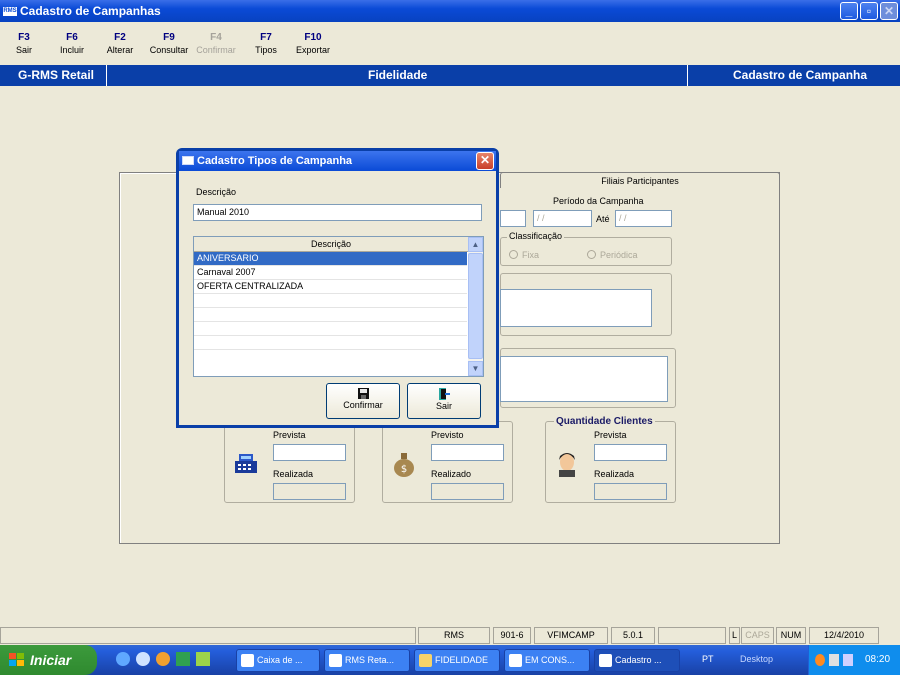 This screenshot has width=900, height=675. I want to click on minimize-icon: _, so click(849, 11).